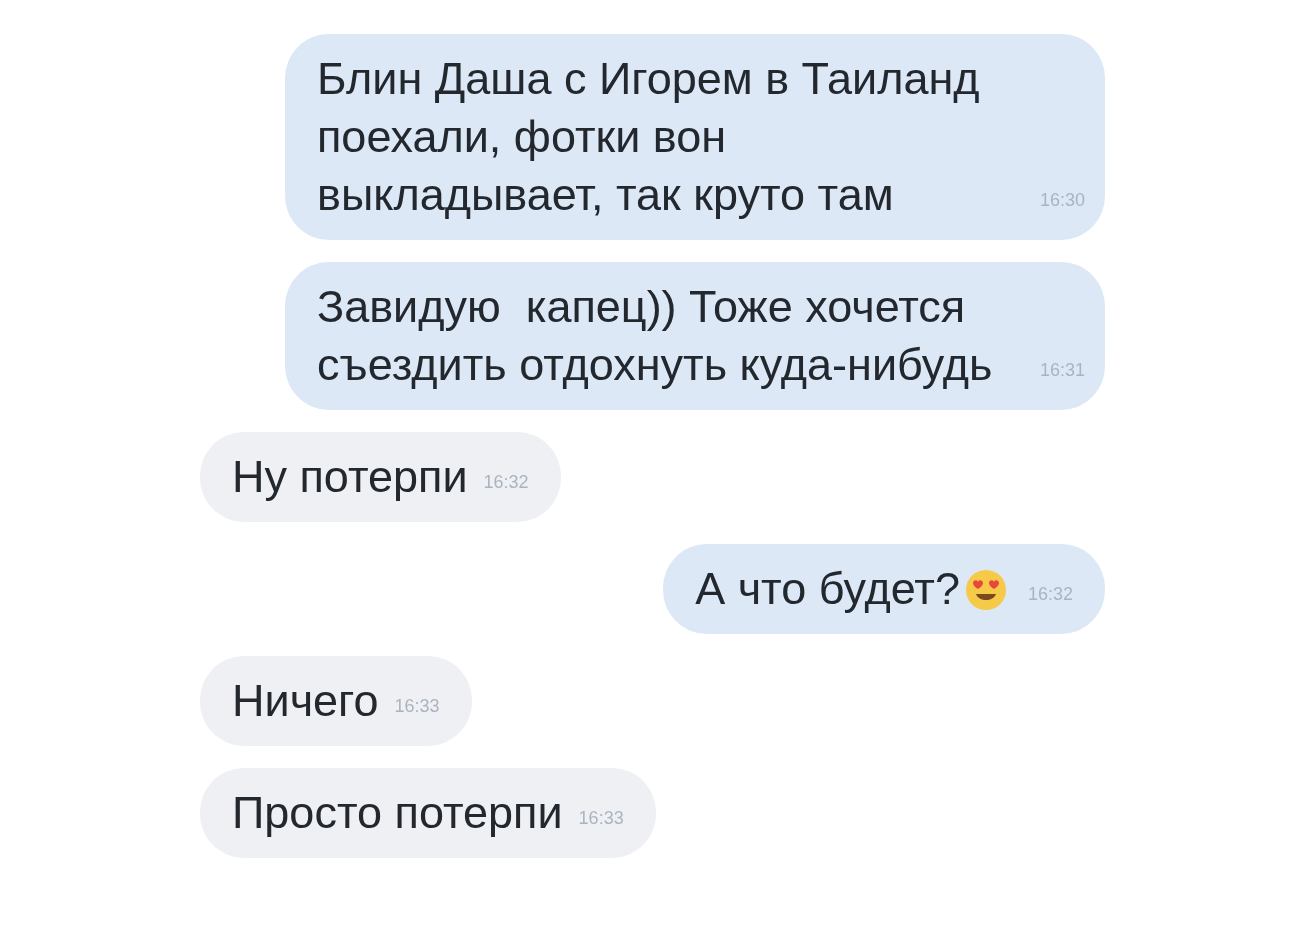  What do you see at coordinates (649, 137) in the screenshot?
I see `message-text: Блин Даша с Игорем в Таиланд поехали, фотки вон выкладывает, так круто там` at bounding box center [649, 137].